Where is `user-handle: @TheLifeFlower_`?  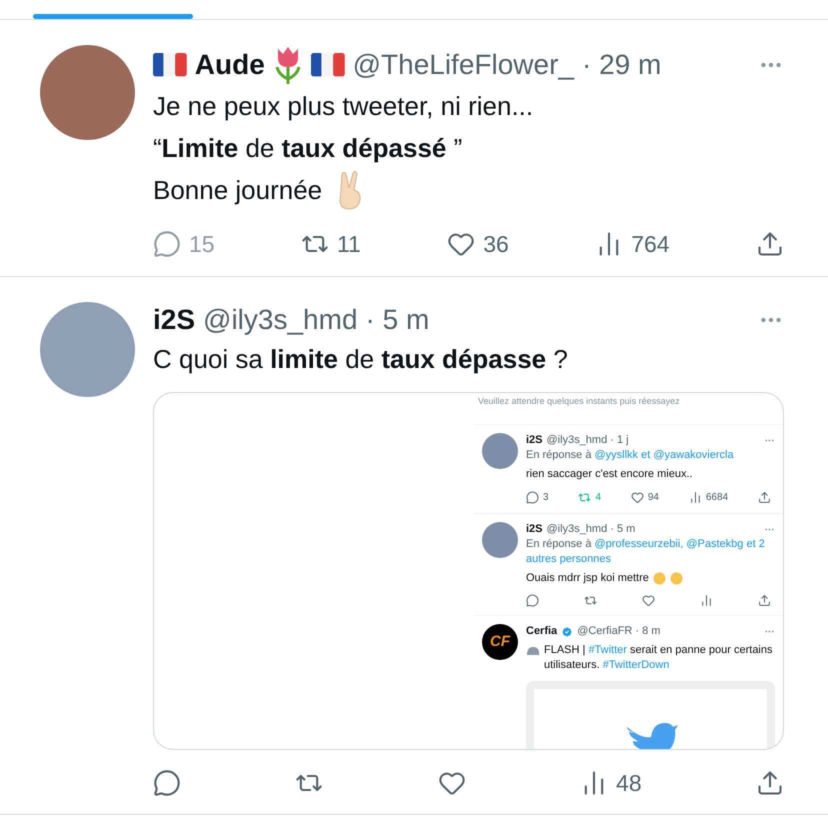
user-handle: @TheLifeFlower_ is located at coordinates (463, 65).